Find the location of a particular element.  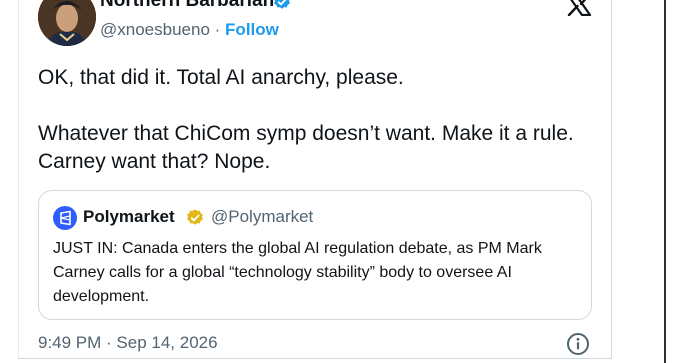

gold-verified-badge-icon is located at coordinates (195, 217).